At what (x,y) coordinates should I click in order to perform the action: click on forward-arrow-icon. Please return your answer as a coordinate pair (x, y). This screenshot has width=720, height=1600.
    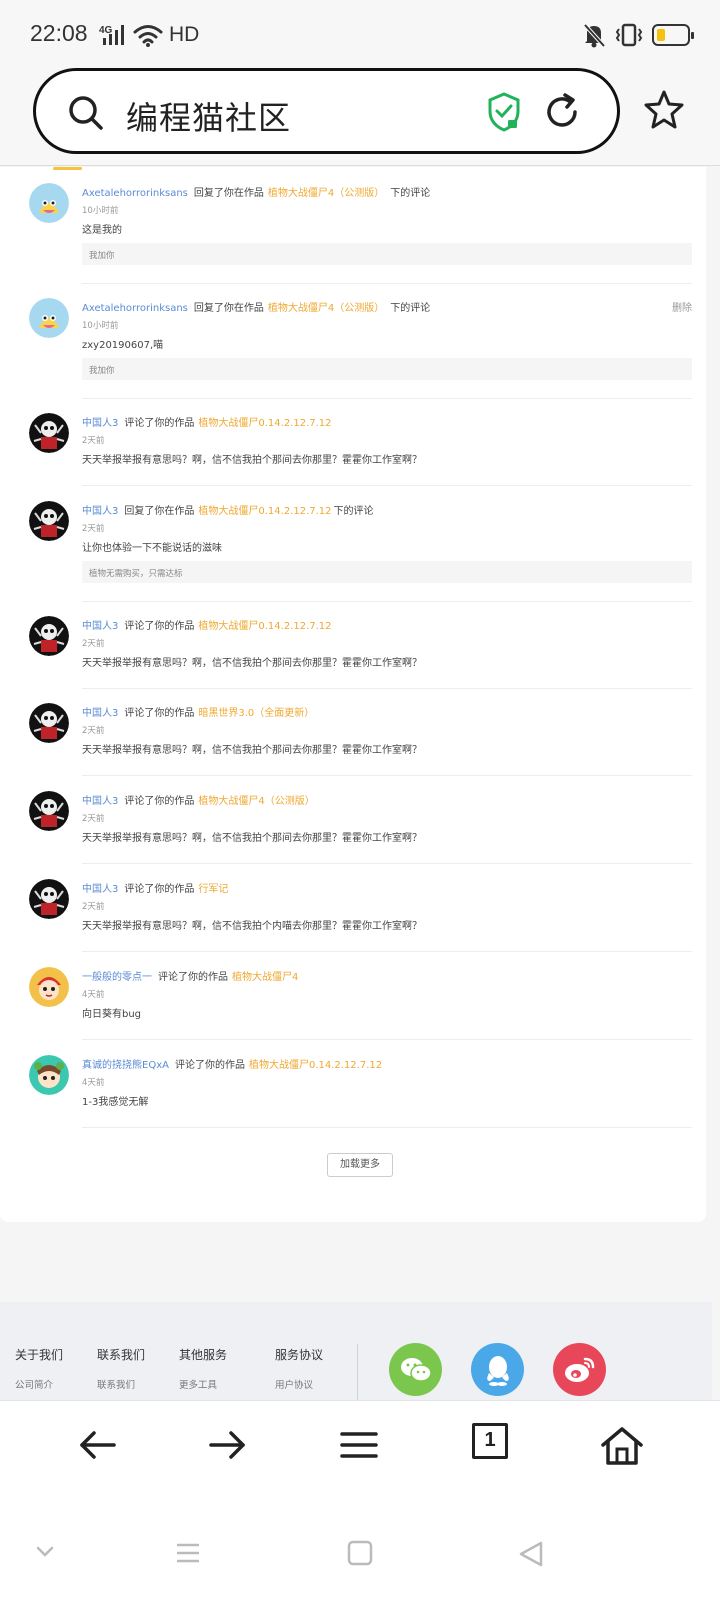
    Looking at the image, I should click on (227, 1445).